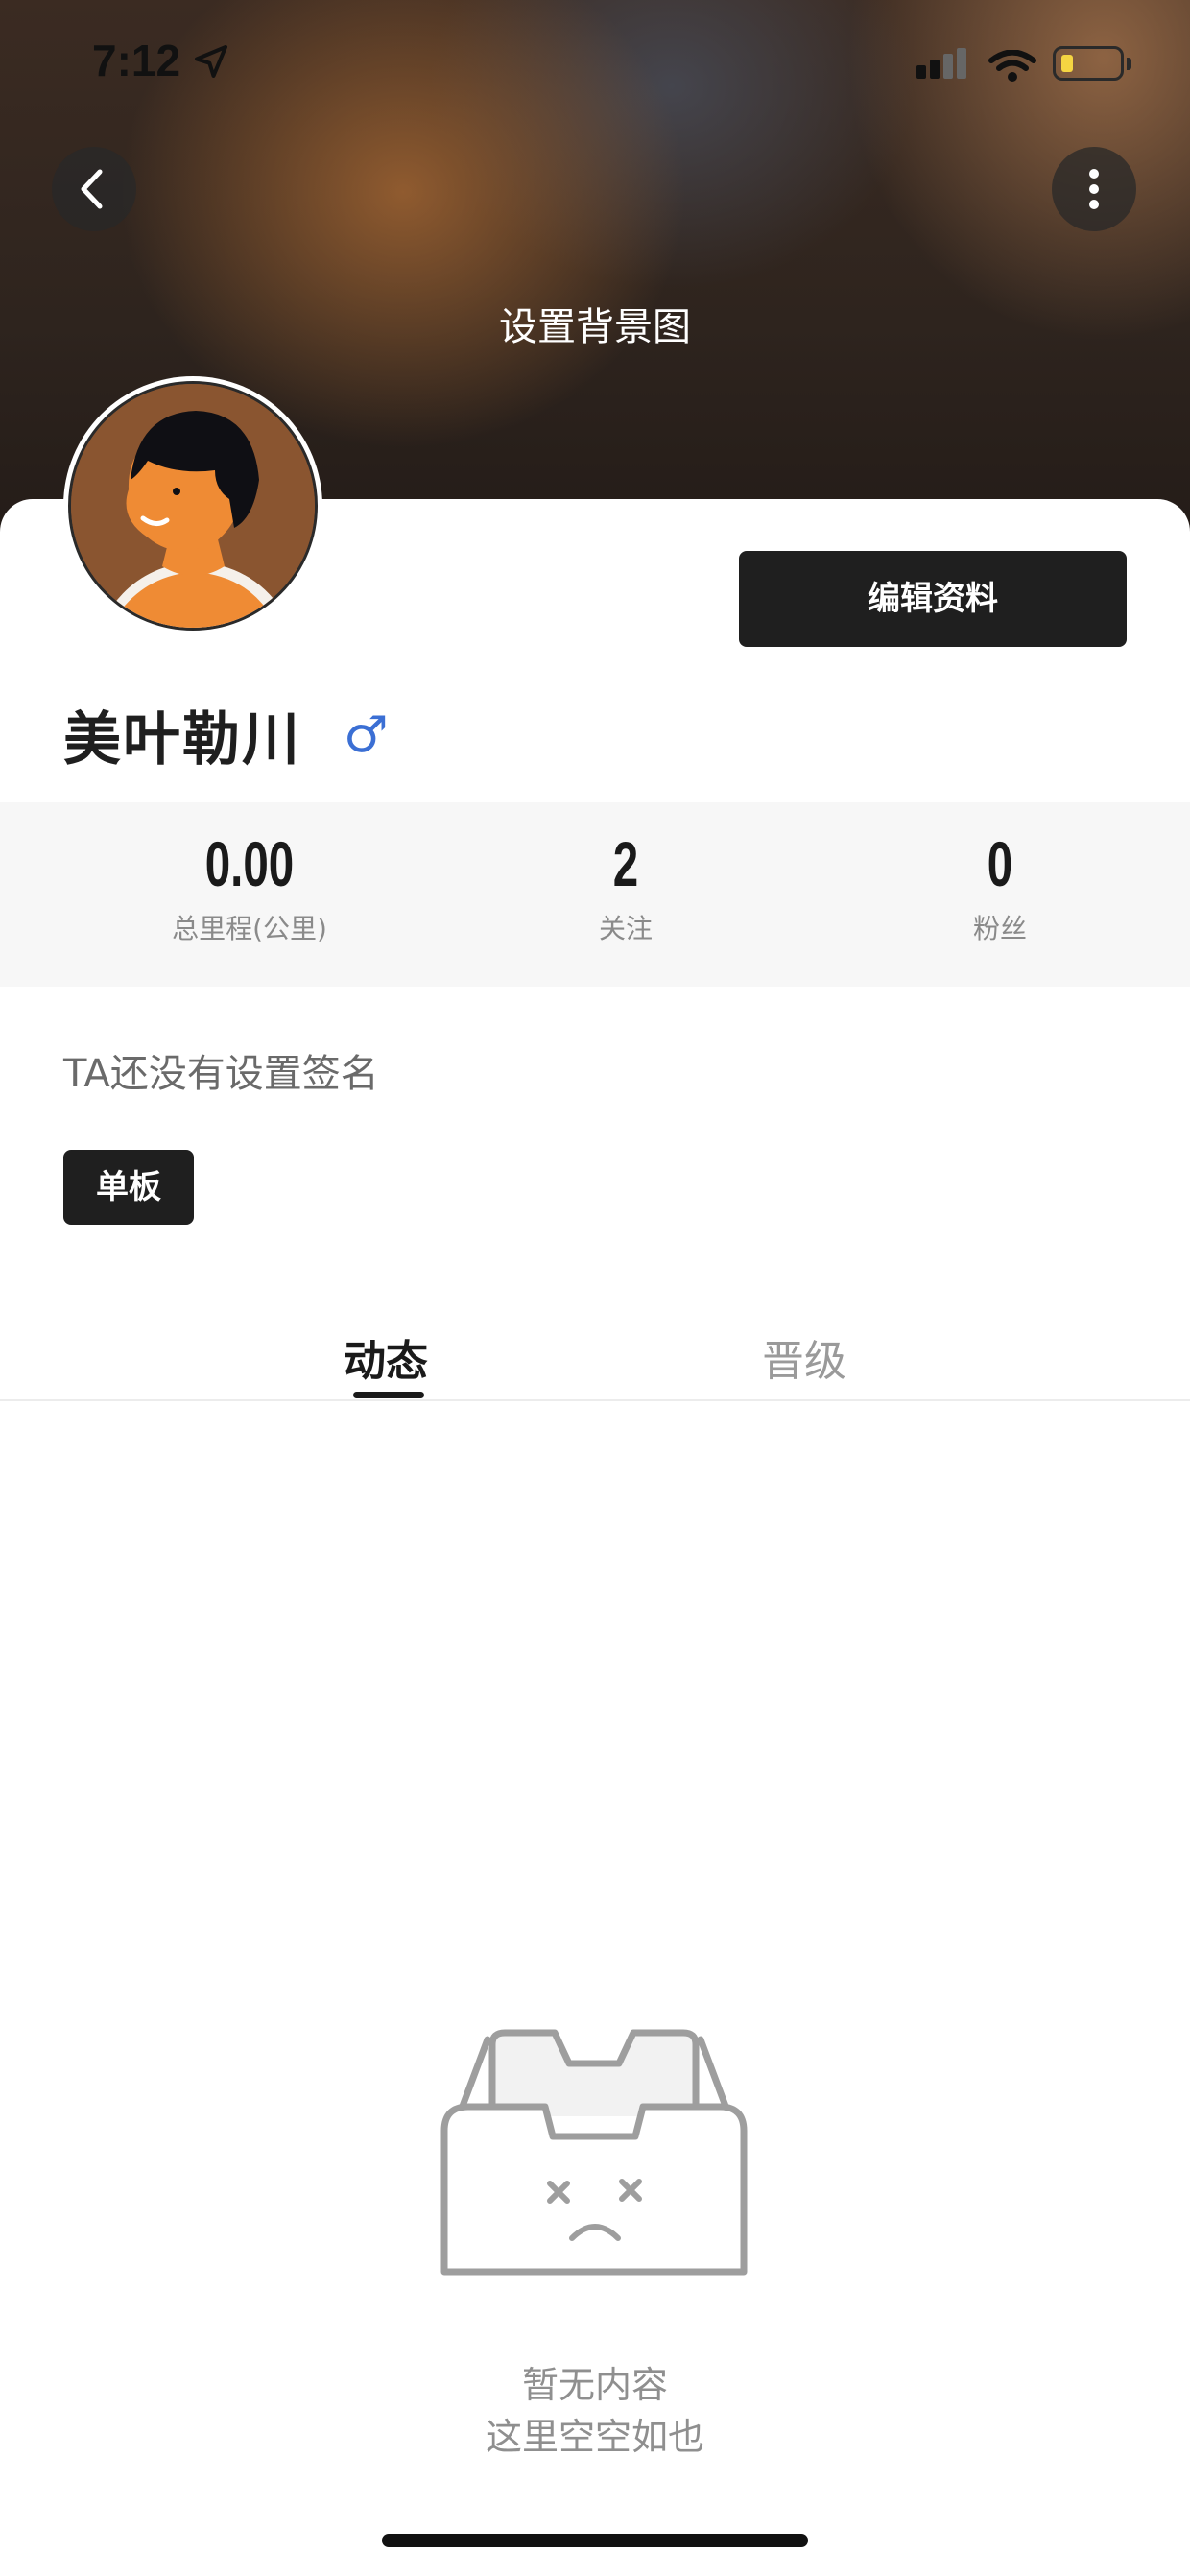 The image size is (1190, 2576). I want to click on stat-following: 2 关注, so click(626, 886).